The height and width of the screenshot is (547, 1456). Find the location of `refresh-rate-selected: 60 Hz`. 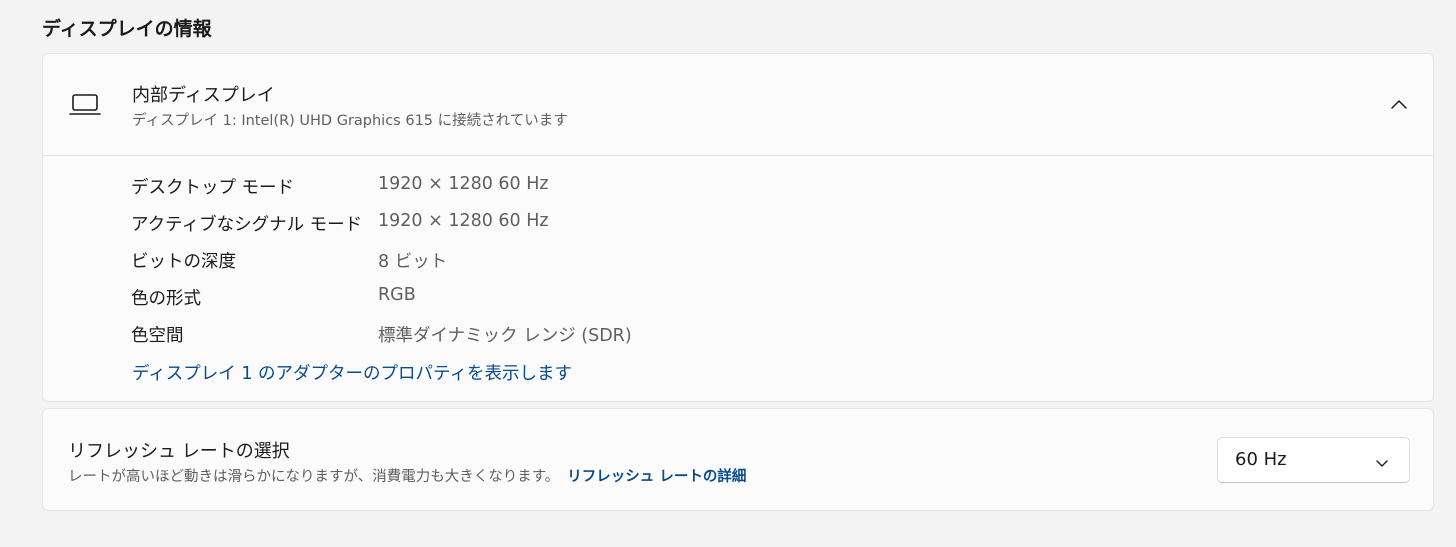

refresh-rate-selected: 60 Hz is located at coordinates (1261, 459).